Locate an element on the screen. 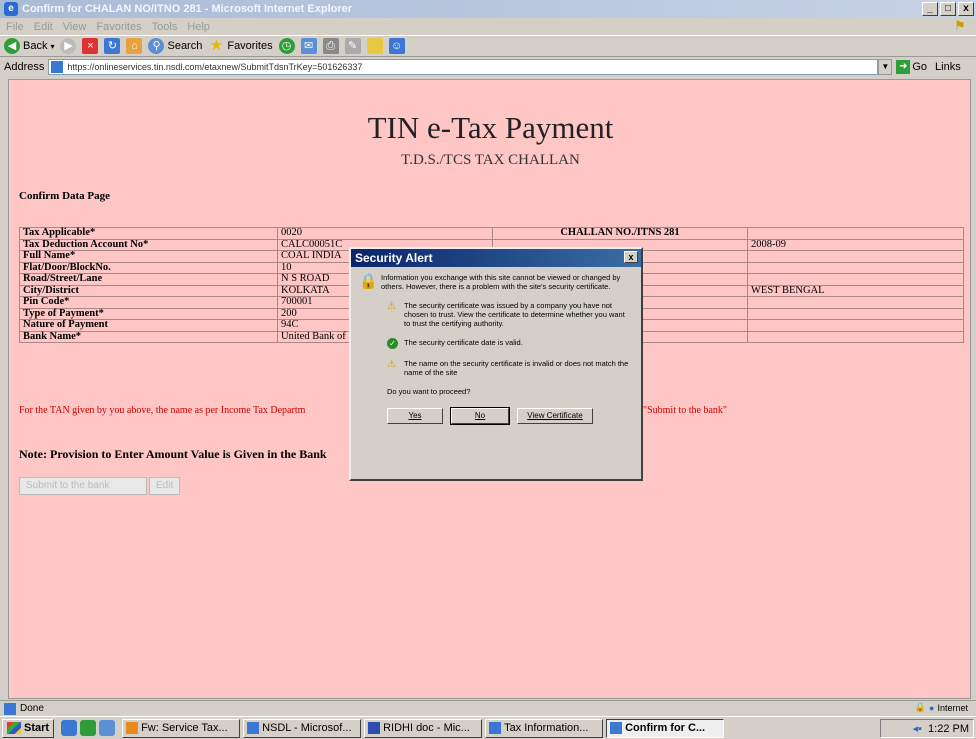  print-icon: ⎙ is located at coordinates (330, 46).